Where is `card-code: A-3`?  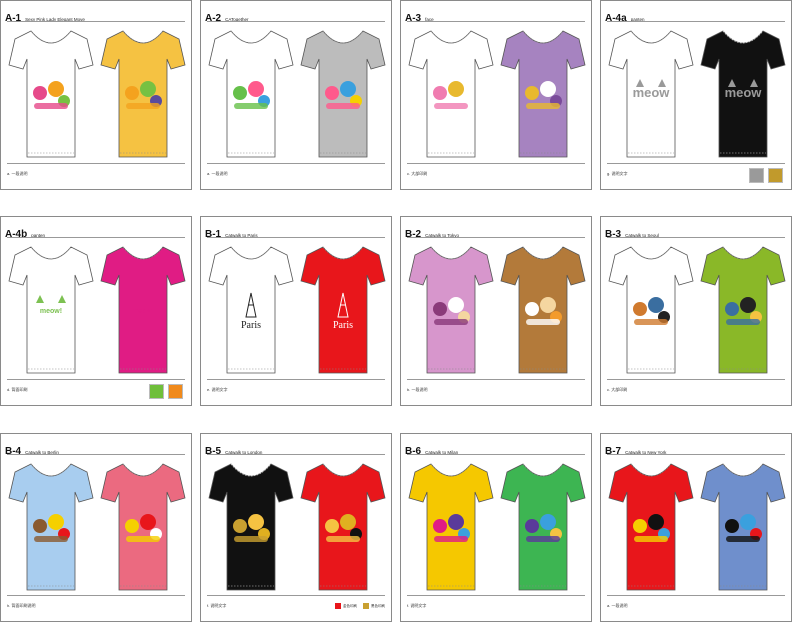
card-code: A-3 is located at coordinates (413, 18).